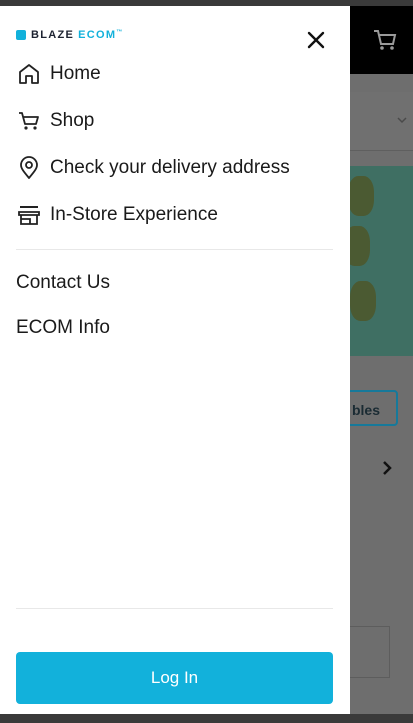 The height and width of the screenshot is (723, 413). What do you see at coordinates (101, 35) in the screenshot?
I see `brand-name-part2: ECOM™` at bounding box center [101, 35].